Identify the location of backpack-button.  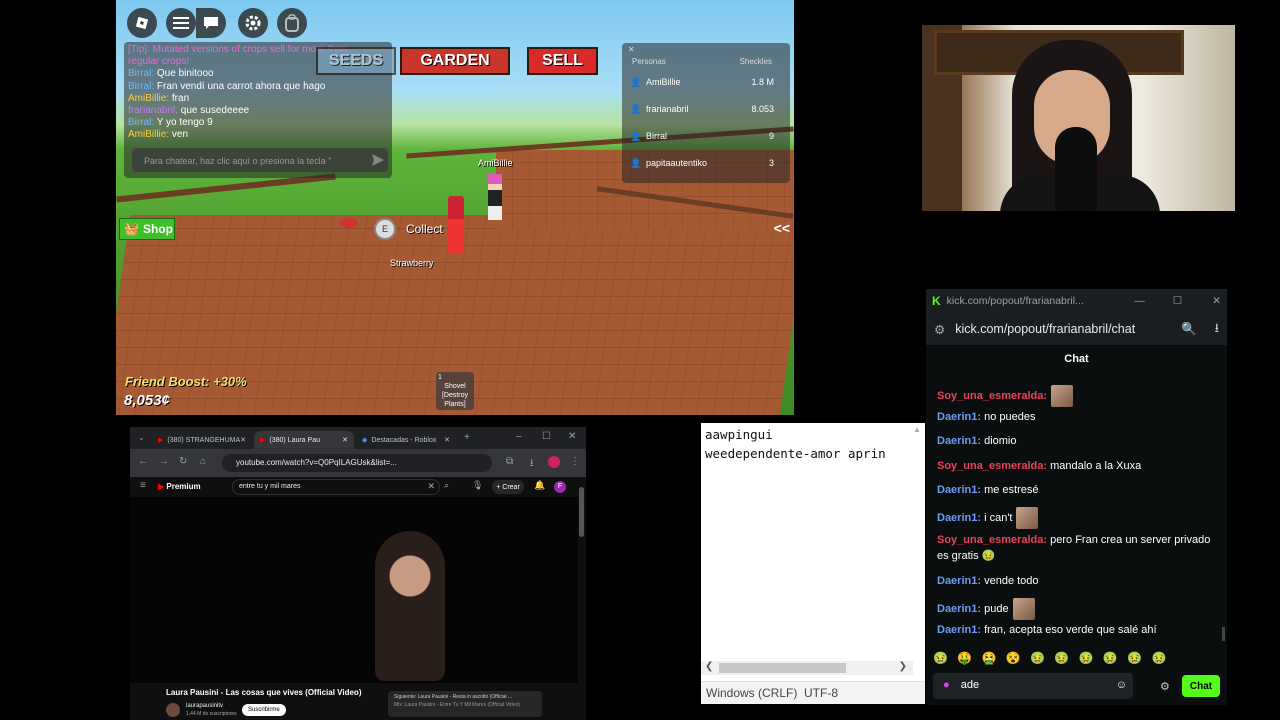
(292, 23).